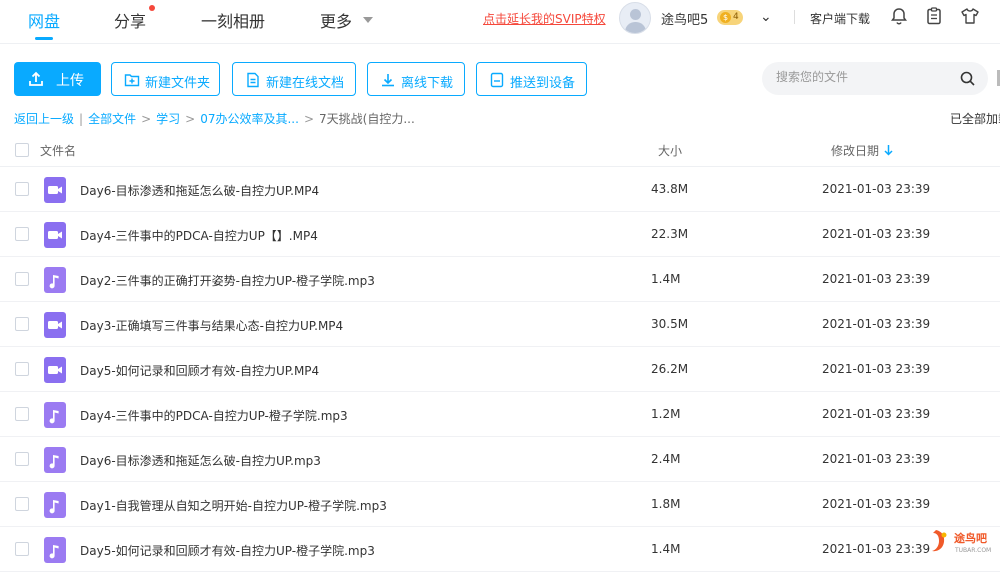  Describe the element at coordinates (670, 234) in the screenshot. I see `file-size: 22.3M` at that location.